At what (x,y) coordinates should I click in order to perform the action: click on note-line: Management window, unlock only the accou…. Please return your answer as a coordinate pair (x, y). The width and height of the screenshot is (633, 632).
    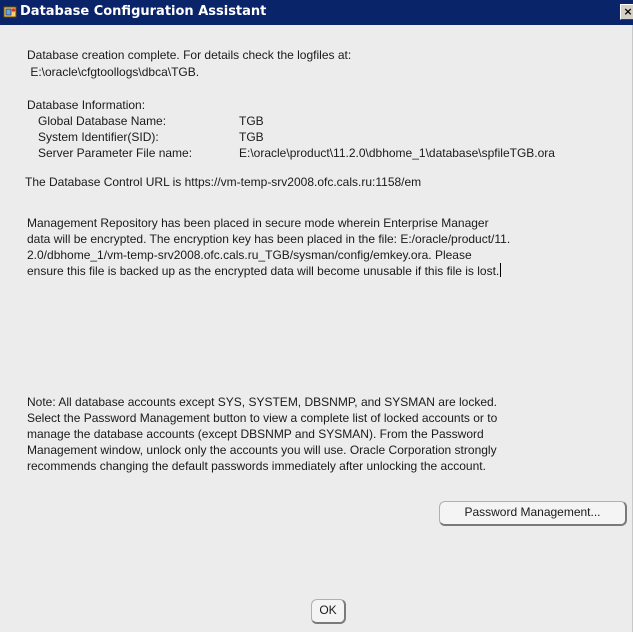
    Looking at the image, I should click on (262, 450).